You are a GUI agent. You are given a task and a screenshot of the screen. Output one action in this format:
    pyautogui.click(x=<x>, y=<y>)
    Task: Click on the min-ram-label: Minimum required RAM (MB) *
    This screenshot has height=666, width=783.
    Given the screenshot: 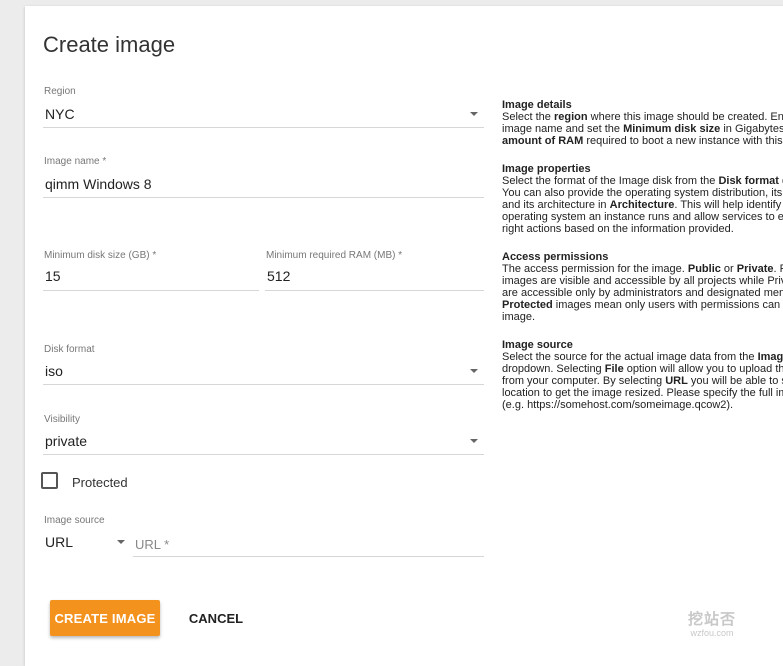 What is the action you would take?
    pyautogui.click(x=334, y=255)
    